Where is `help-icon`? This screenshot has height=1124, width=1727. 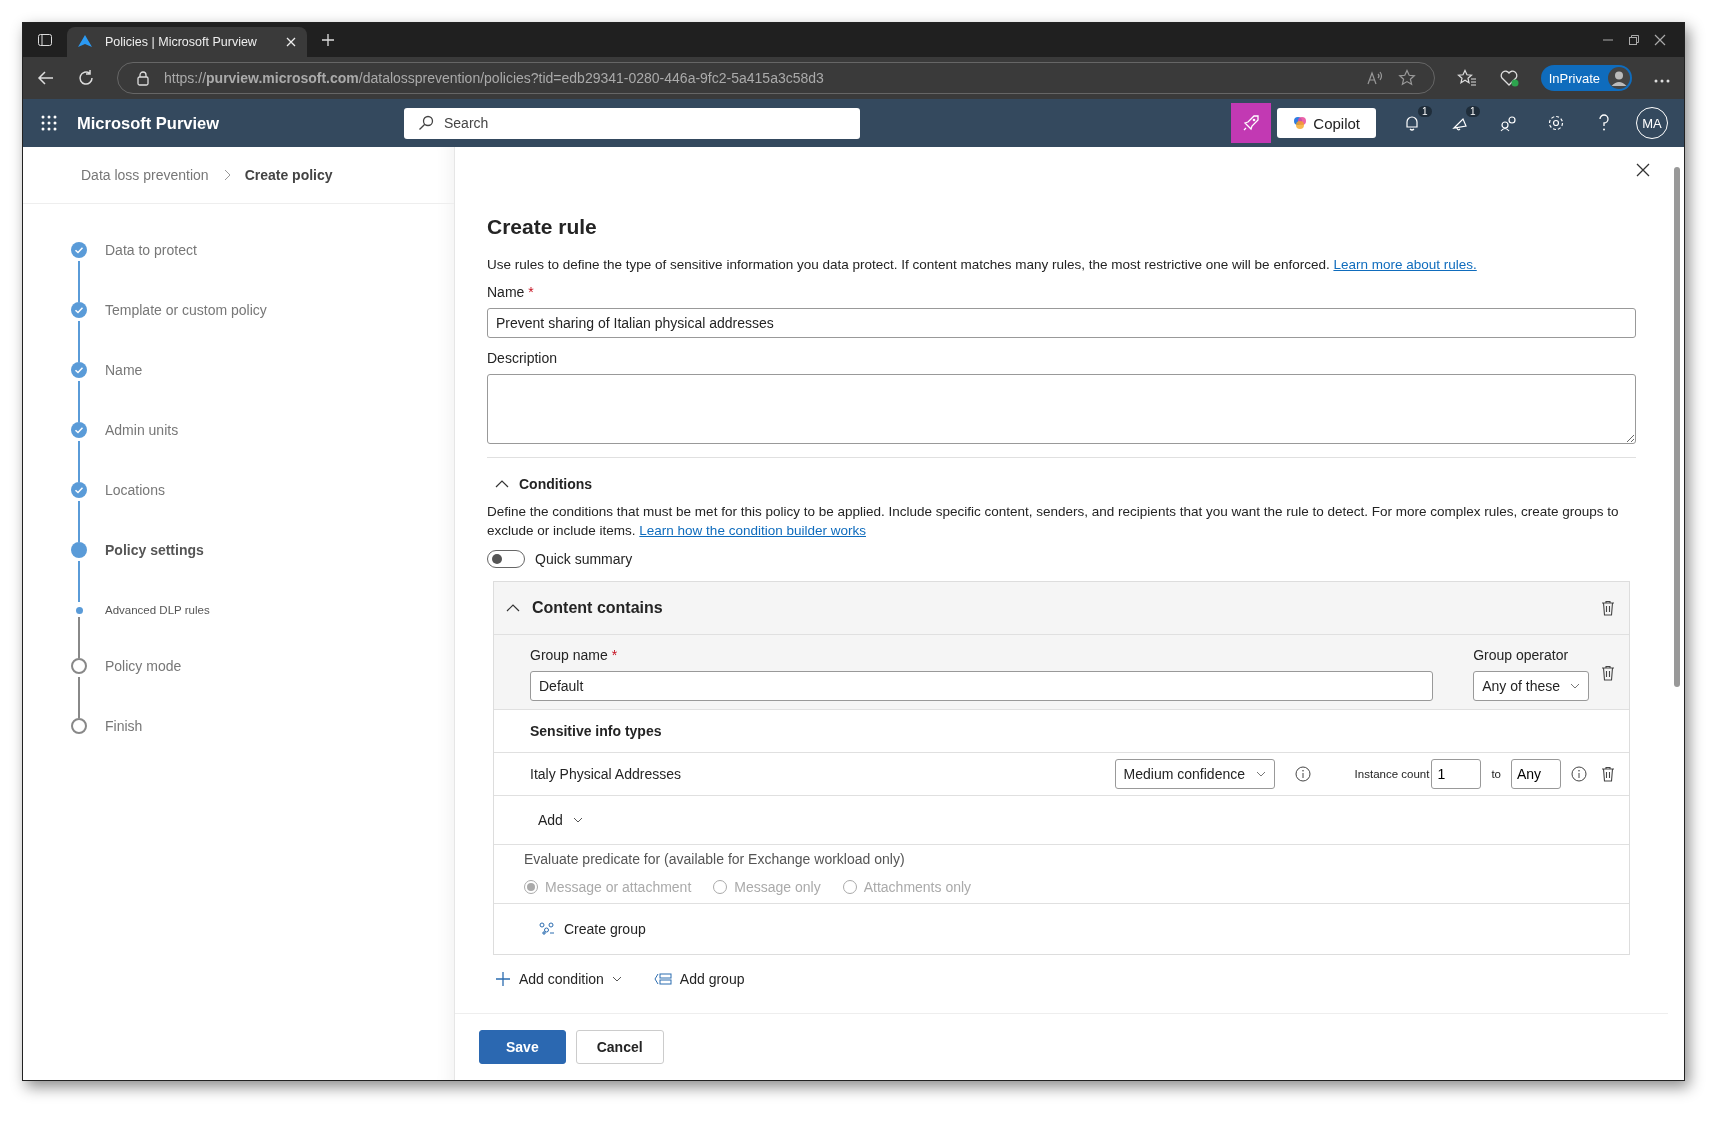
help-icon is located at coordinates (1604, 123).